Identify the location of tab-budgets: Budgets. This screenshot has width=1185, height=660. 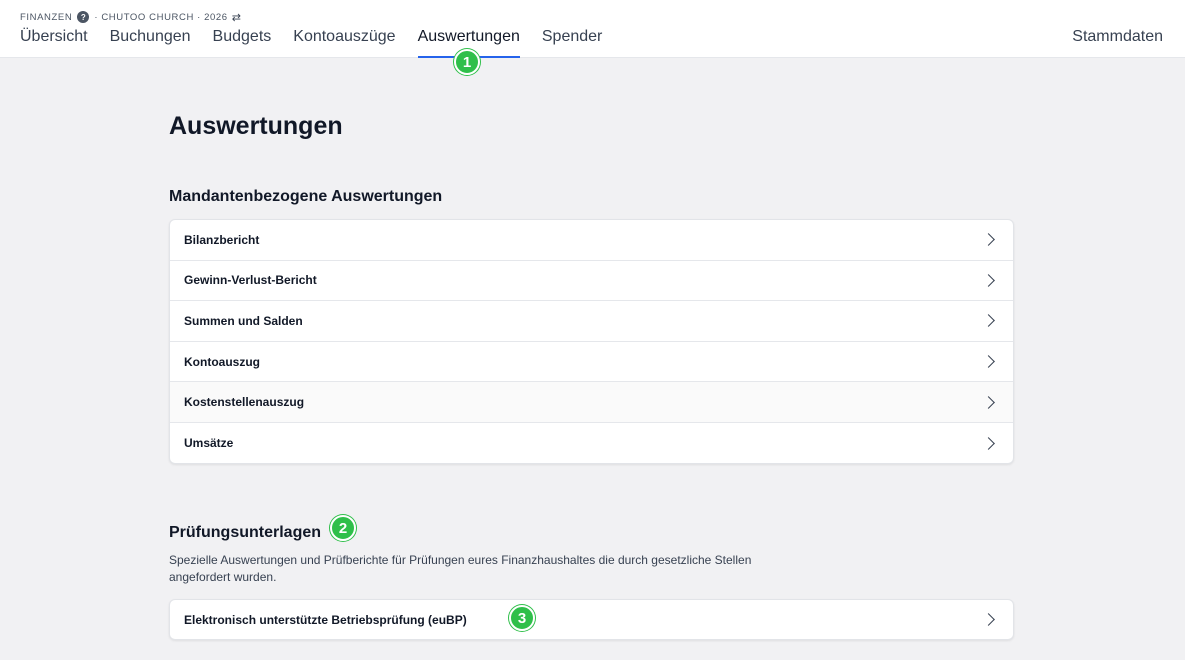
(242, 42).